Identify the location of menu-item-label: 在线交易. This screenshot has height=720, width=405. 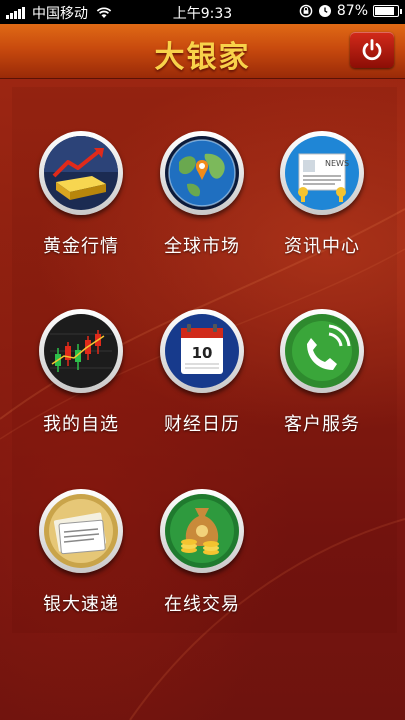
(202, 604).